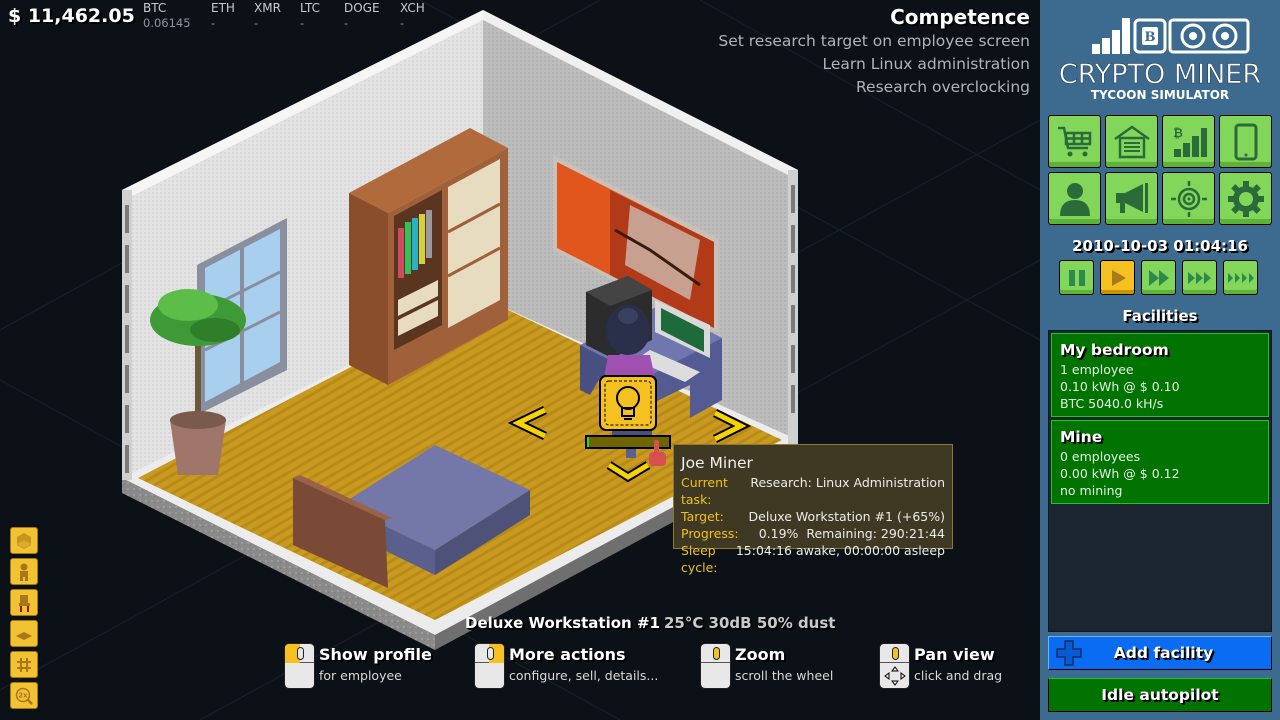 The width and height of the screenshot is (1280, 720). I want to click on tool-grid, so click(24, 664).